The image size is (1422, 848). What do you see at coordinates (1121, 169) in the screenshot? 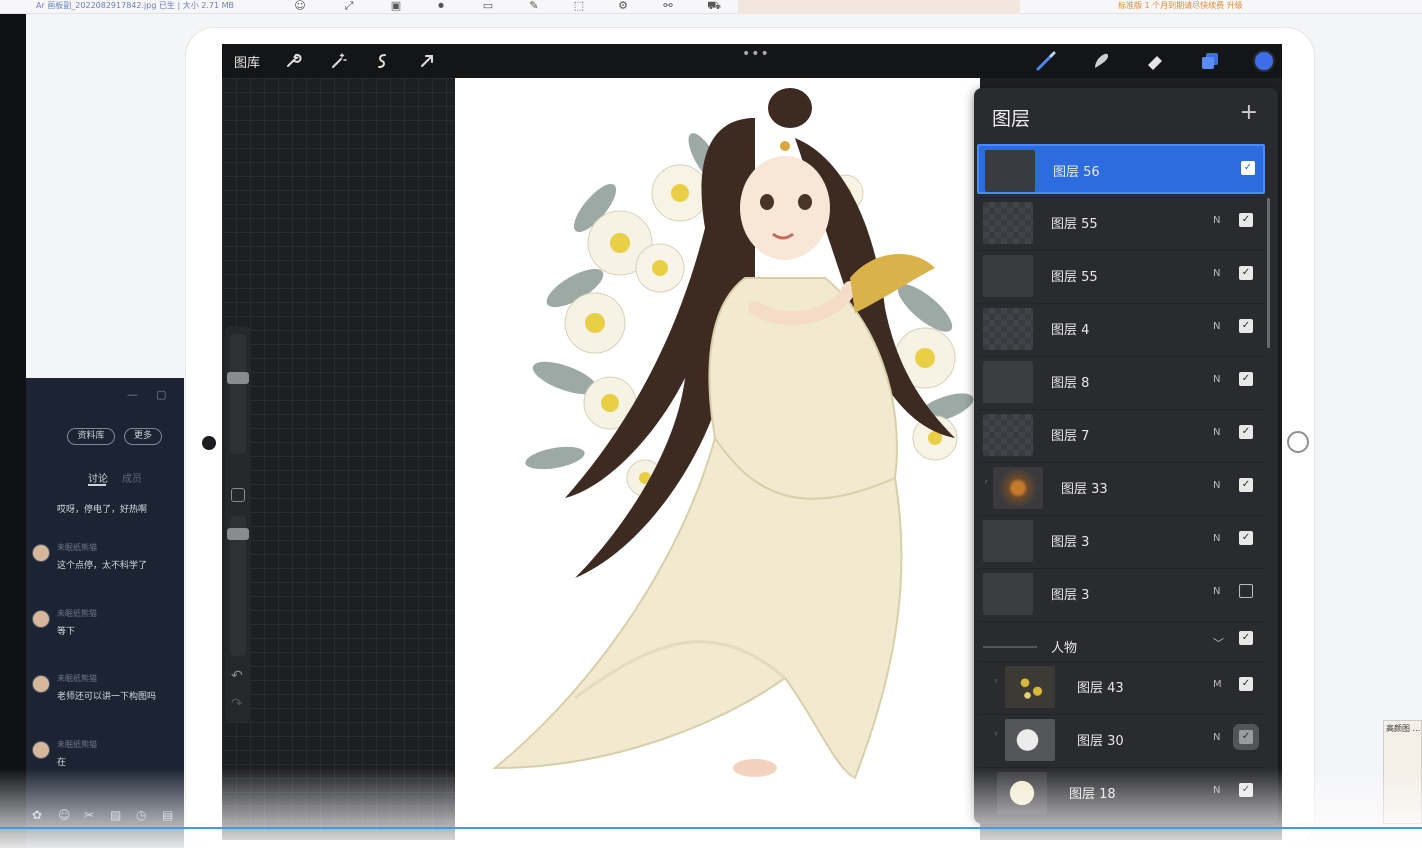
I see `layer-row: 图层 56 ✓` at bounding box center [1121, 169].